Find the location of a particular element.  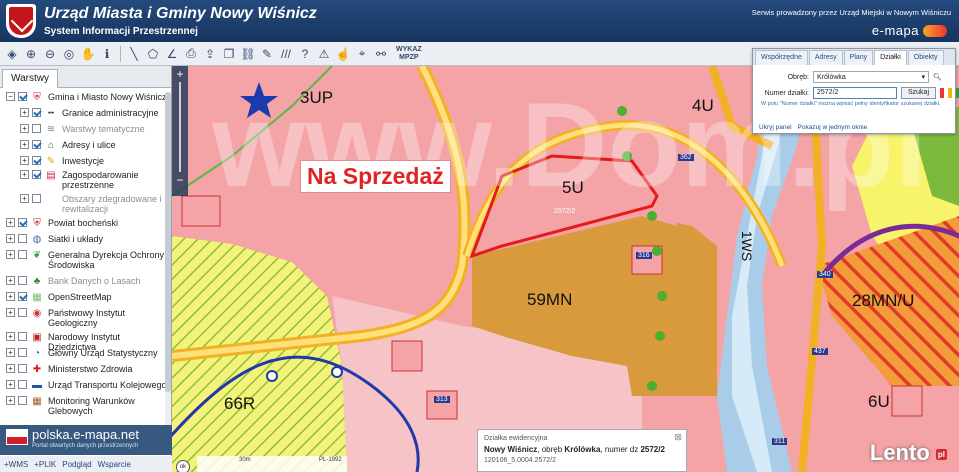

single-window-link: Pokazuj w jednym oknie is located at coordinates (833, 127).